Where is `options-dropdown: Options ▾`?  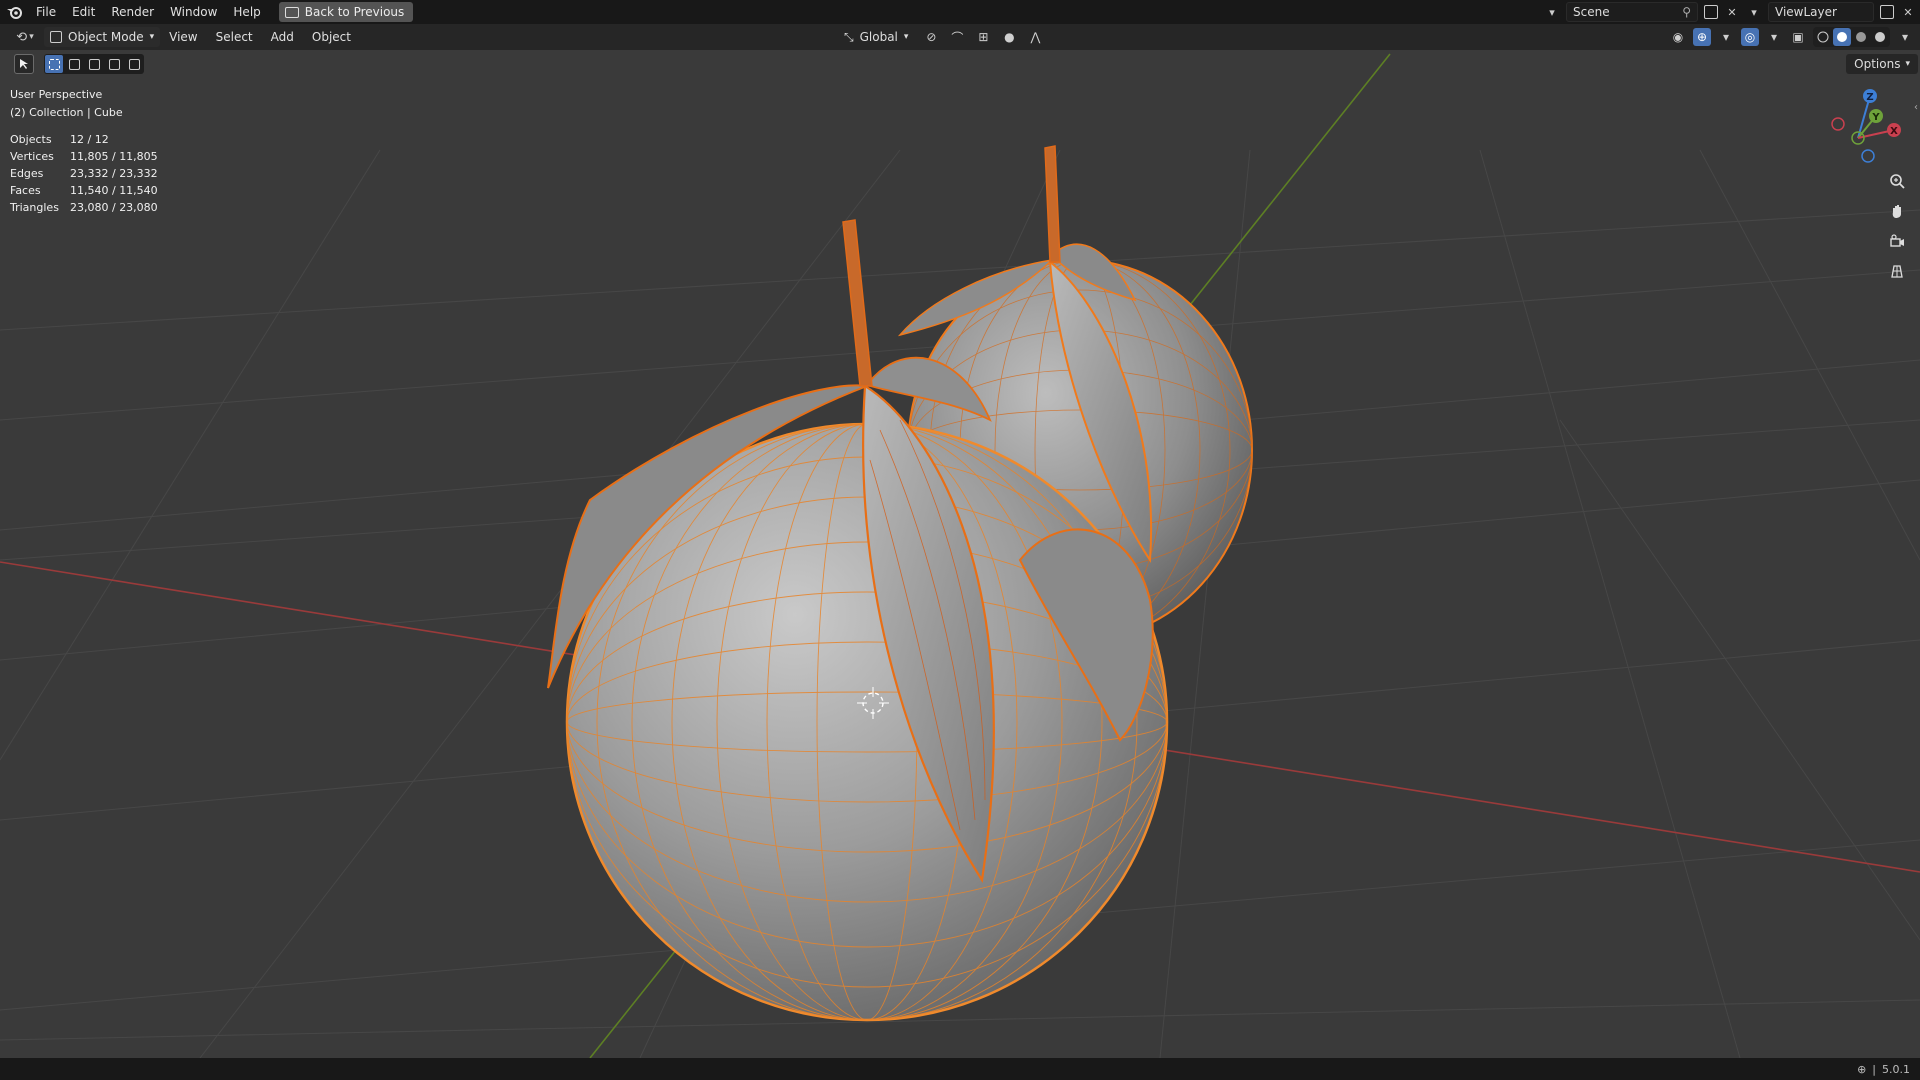
options-dropdown: Options ▾ is located at coordinates (1882, 64).